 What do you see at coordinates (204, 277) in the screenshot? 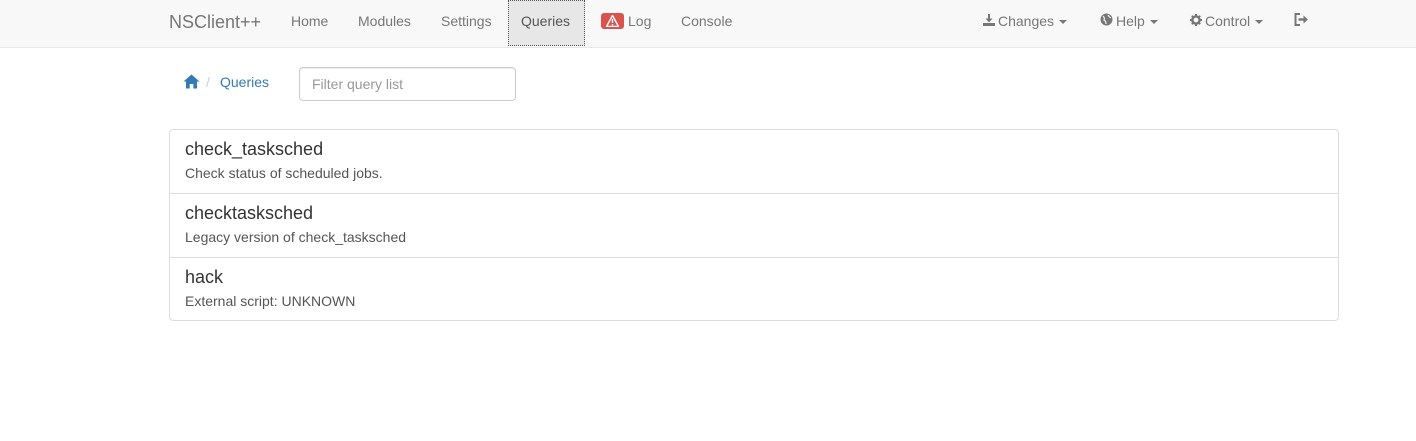
I see `query-name: hack` at bounding box center [204, 277].